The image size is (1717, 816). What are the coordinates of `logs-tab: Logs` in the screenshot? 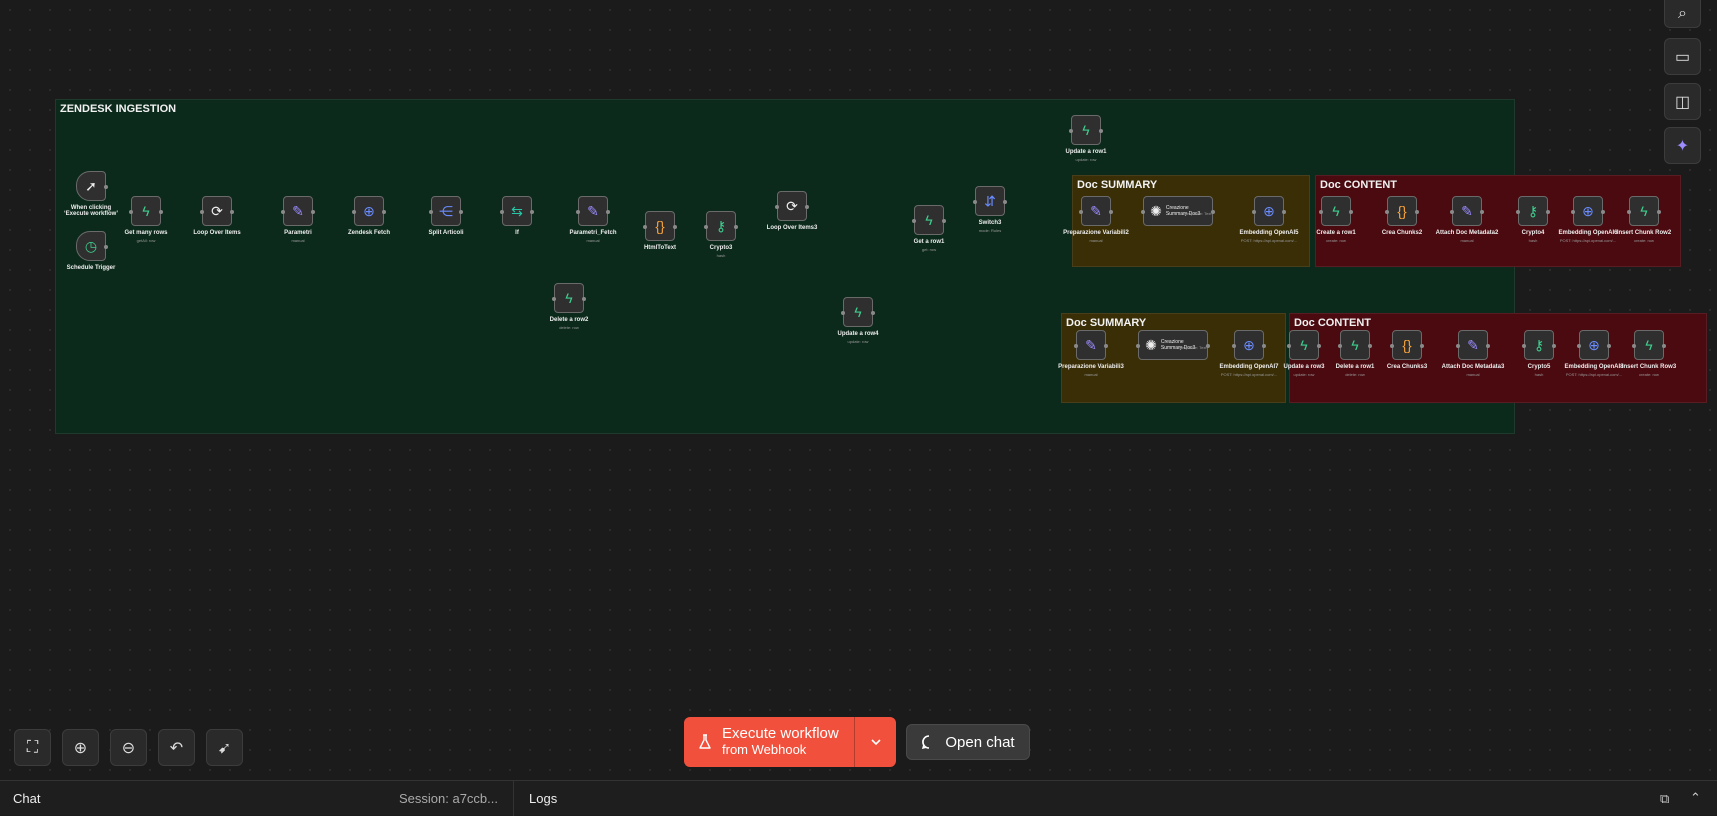 It's located at (543, 798).